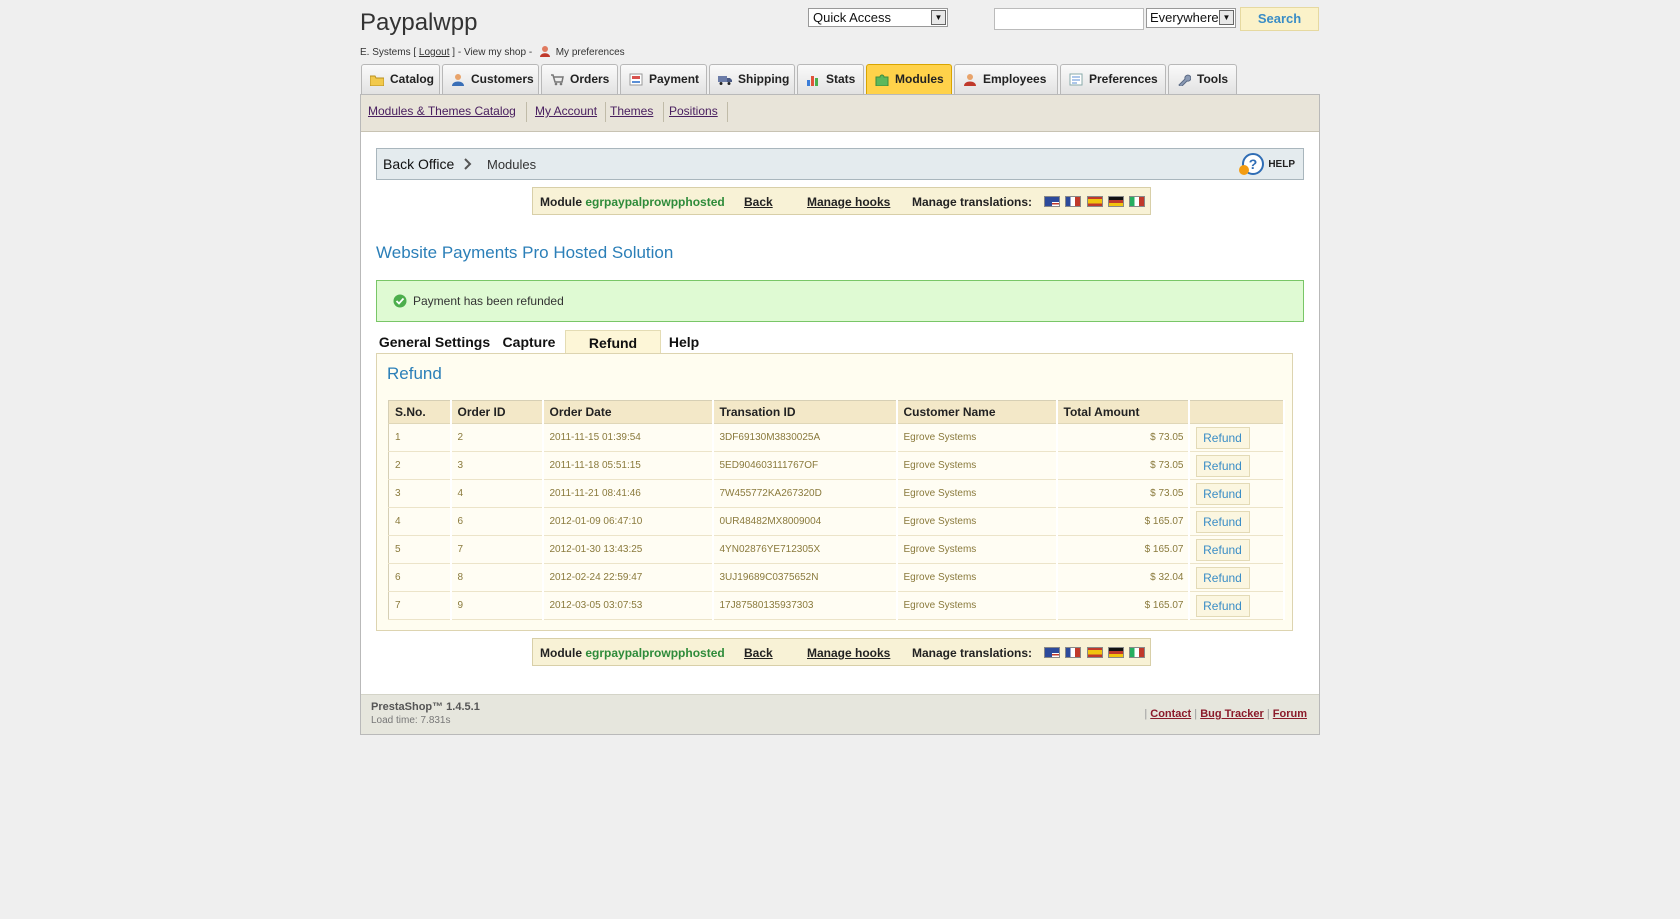 This screenshot has height=919, width=1680. What do you see at coordinates (497, 493) in the screenshot?
I see `cell-order-id: 4` at bounding box center [497, 493].